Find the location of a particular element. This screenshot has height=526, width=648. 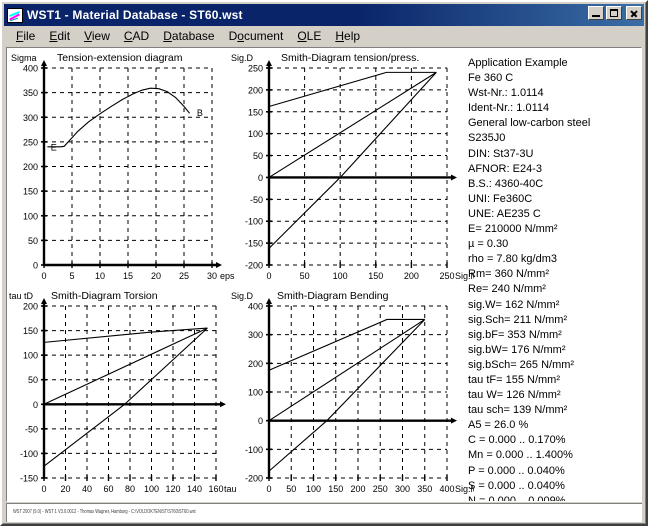

x-tick-label: 120 is located at coordinates (172, 489).